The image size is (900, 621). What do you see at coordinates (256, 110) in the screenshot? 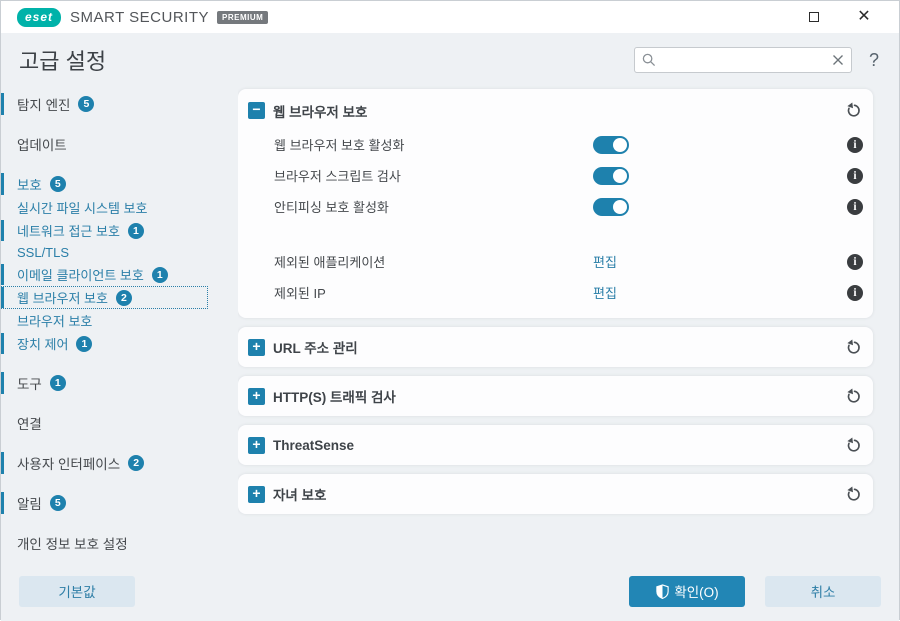
I see `collapse-icon: −` at bounding box center [256, 110].